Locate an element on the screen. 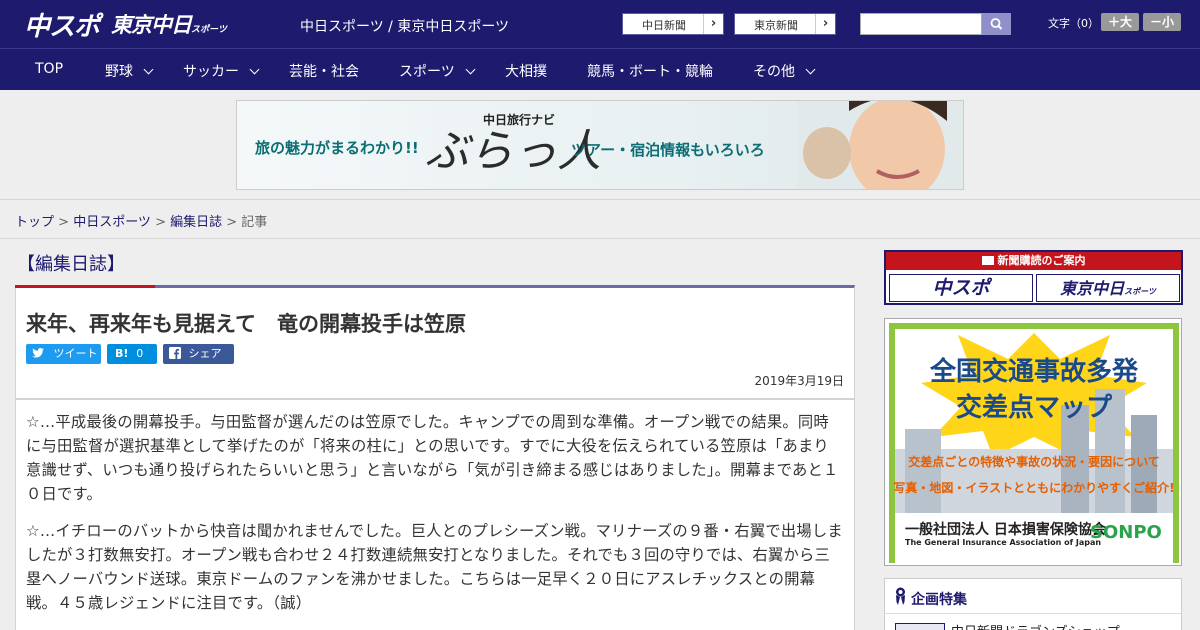 This screenshot has height=630, width=1200. nav-item-other: その他 is located at coordinates (784, 71).